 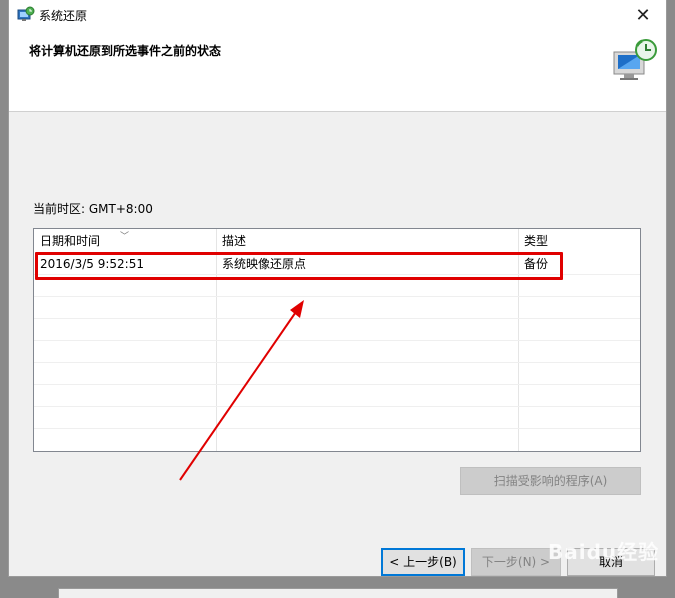 I want to click on table-header: 日期和时间 ﹀ 描述 类型, so click(x=337, y=240).